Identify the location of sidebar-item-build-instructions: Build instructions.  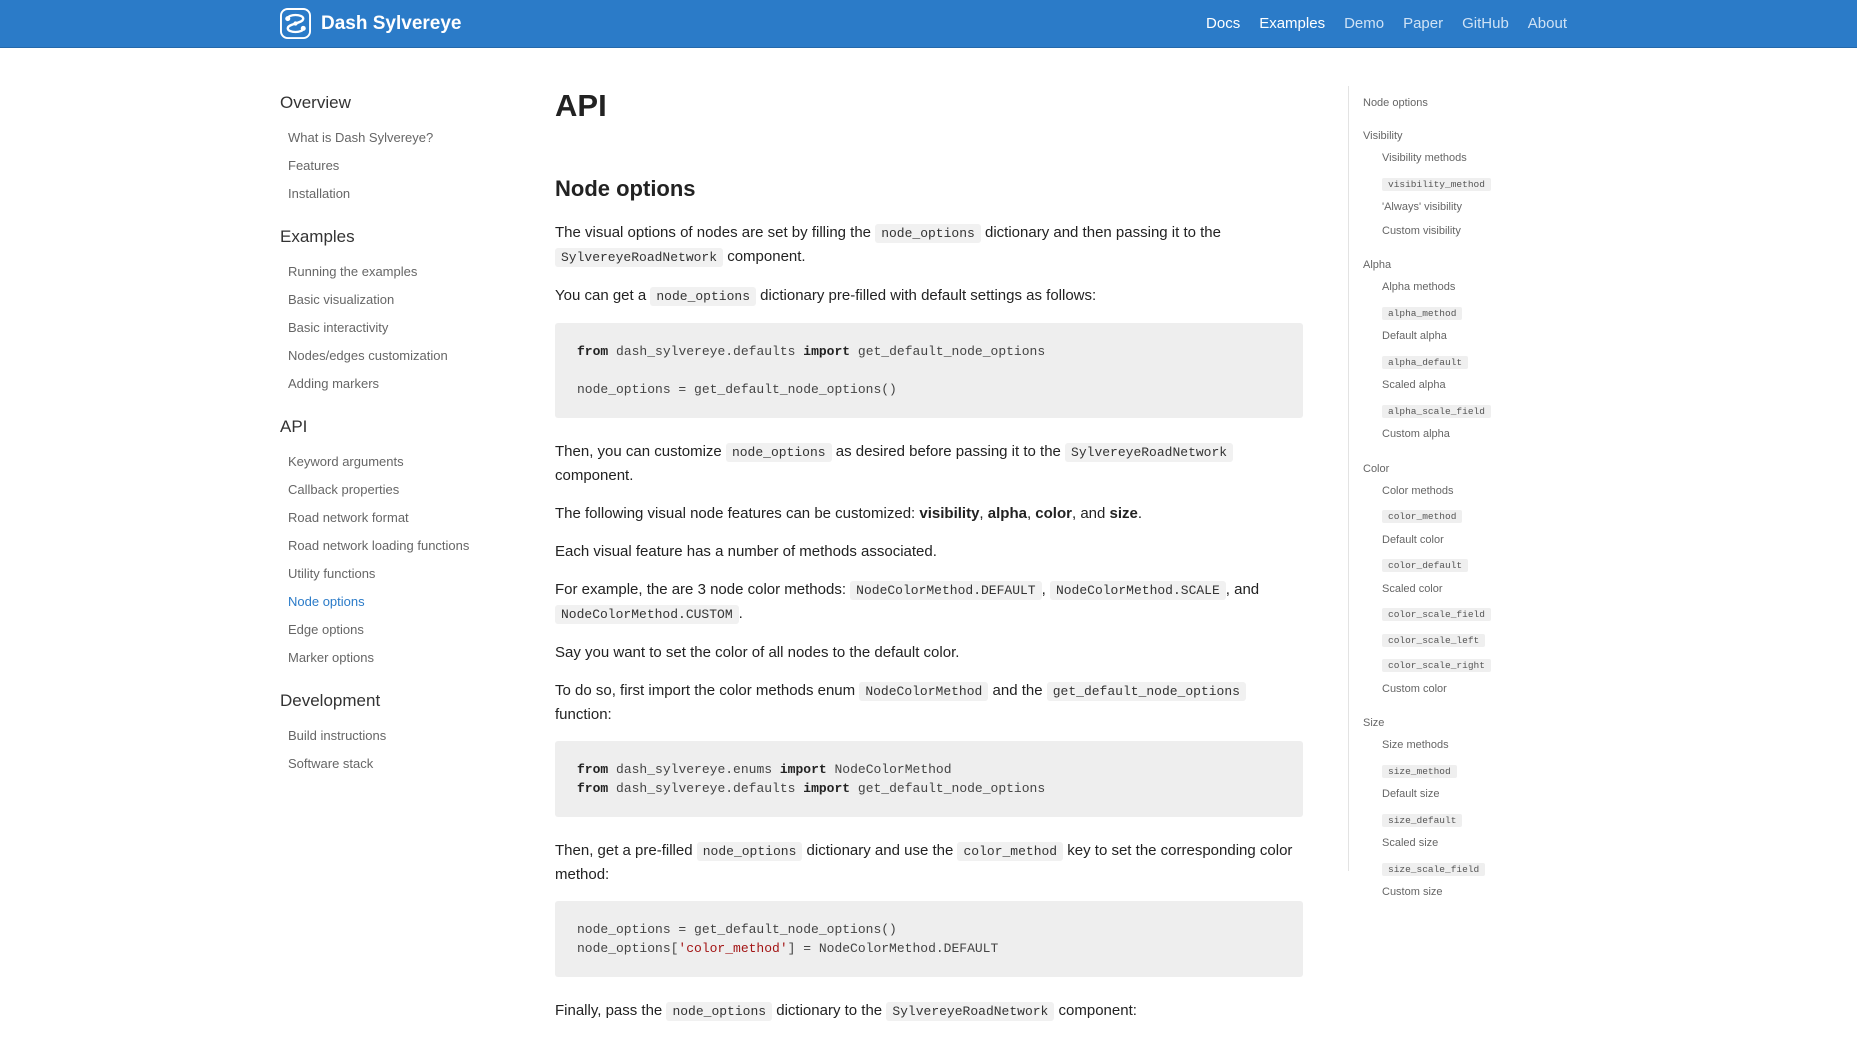
(400, 736).